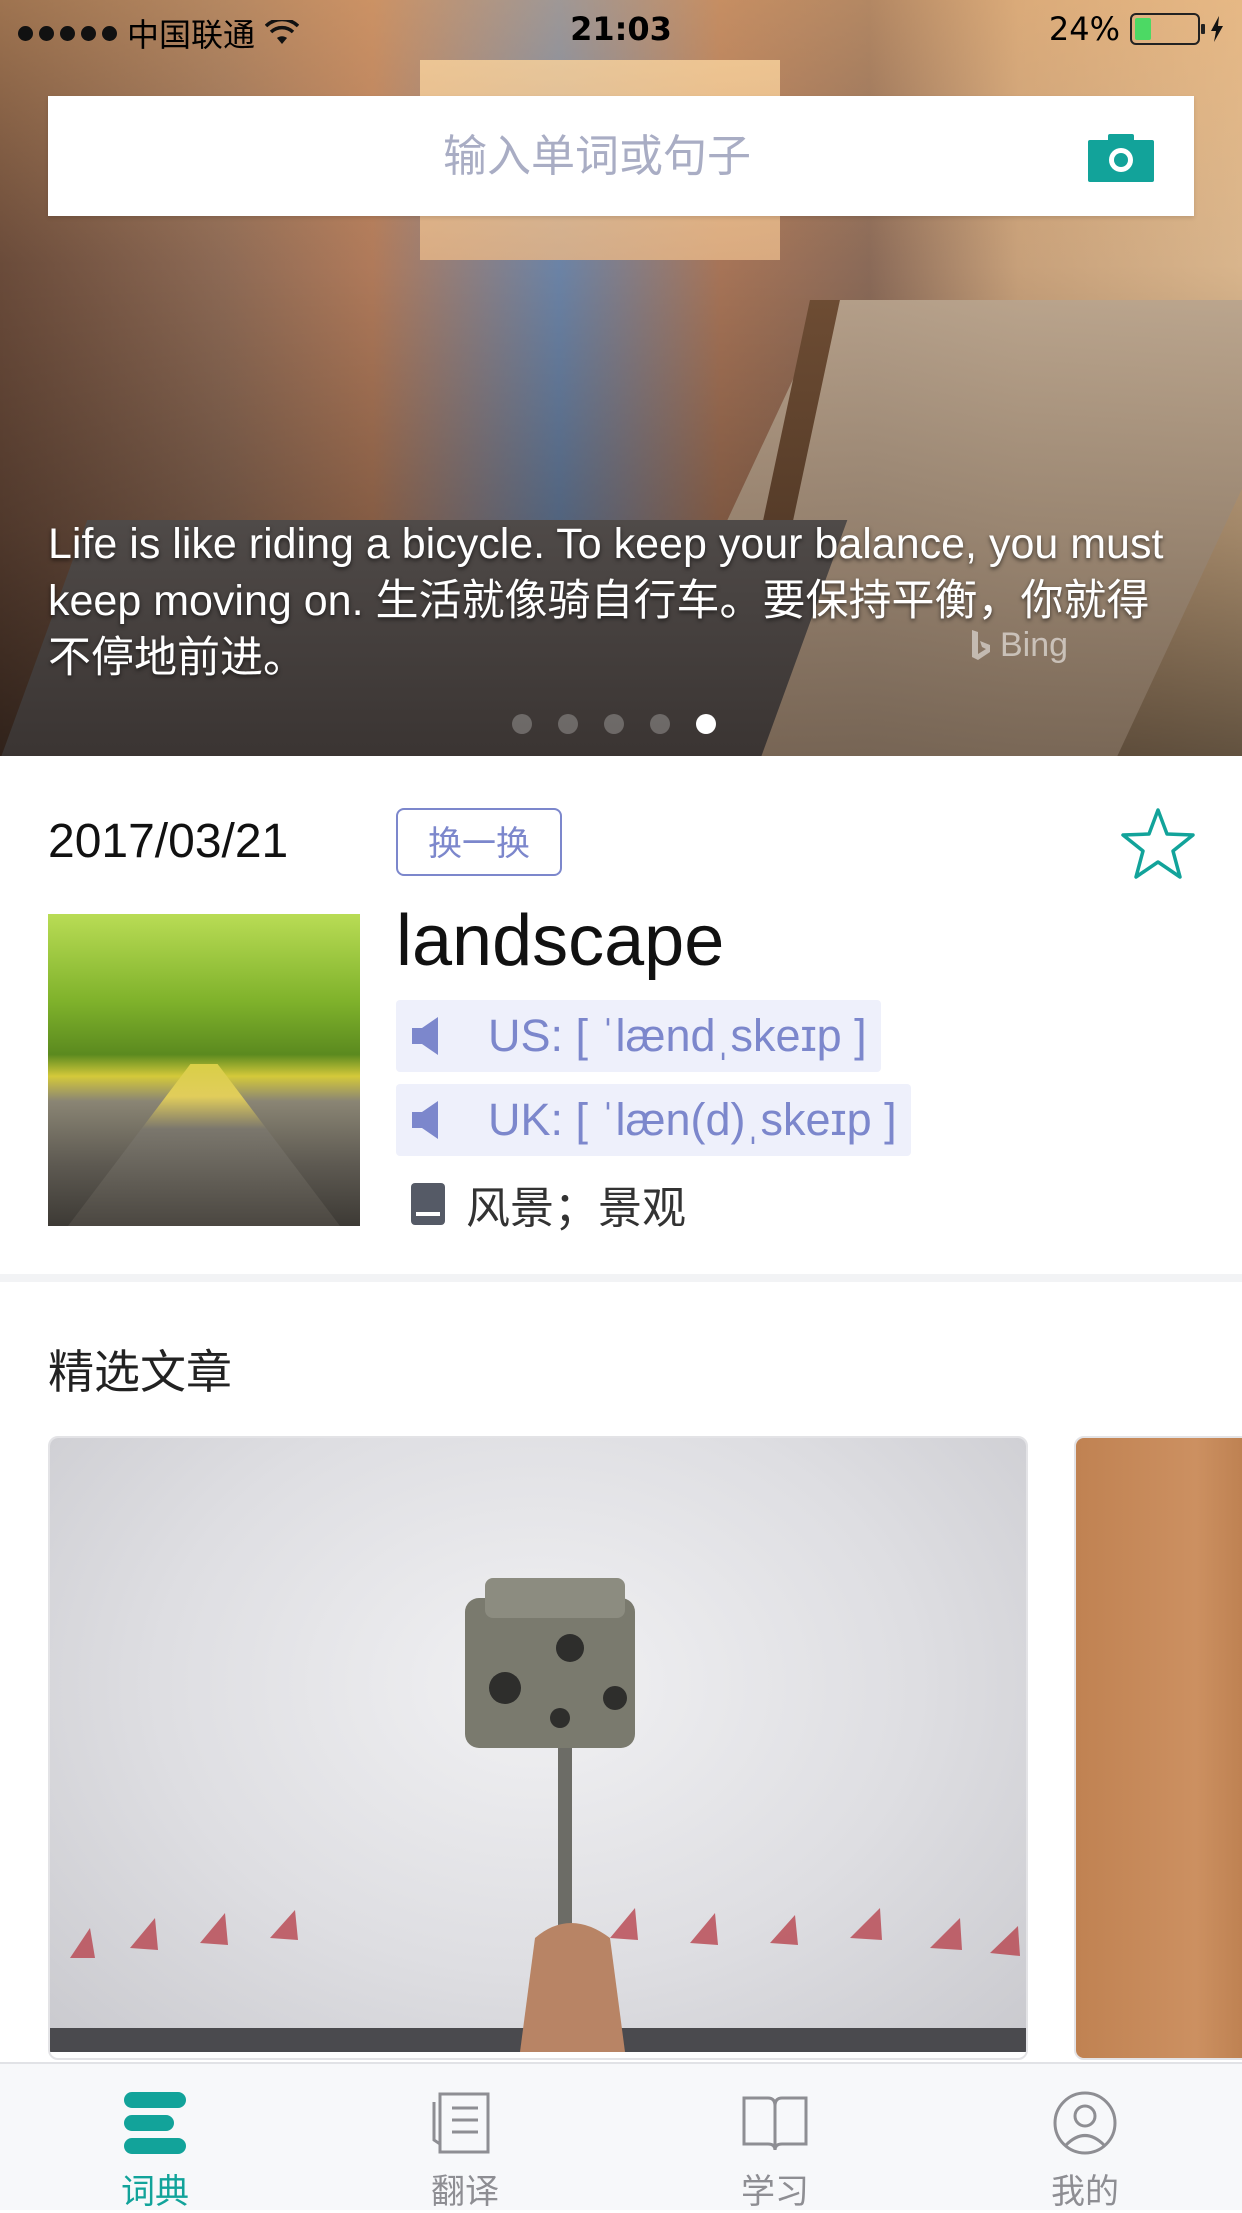 This screenshot has height=2213, width=1242. I want to click on tab-label: 学习, so click(775, 2192).